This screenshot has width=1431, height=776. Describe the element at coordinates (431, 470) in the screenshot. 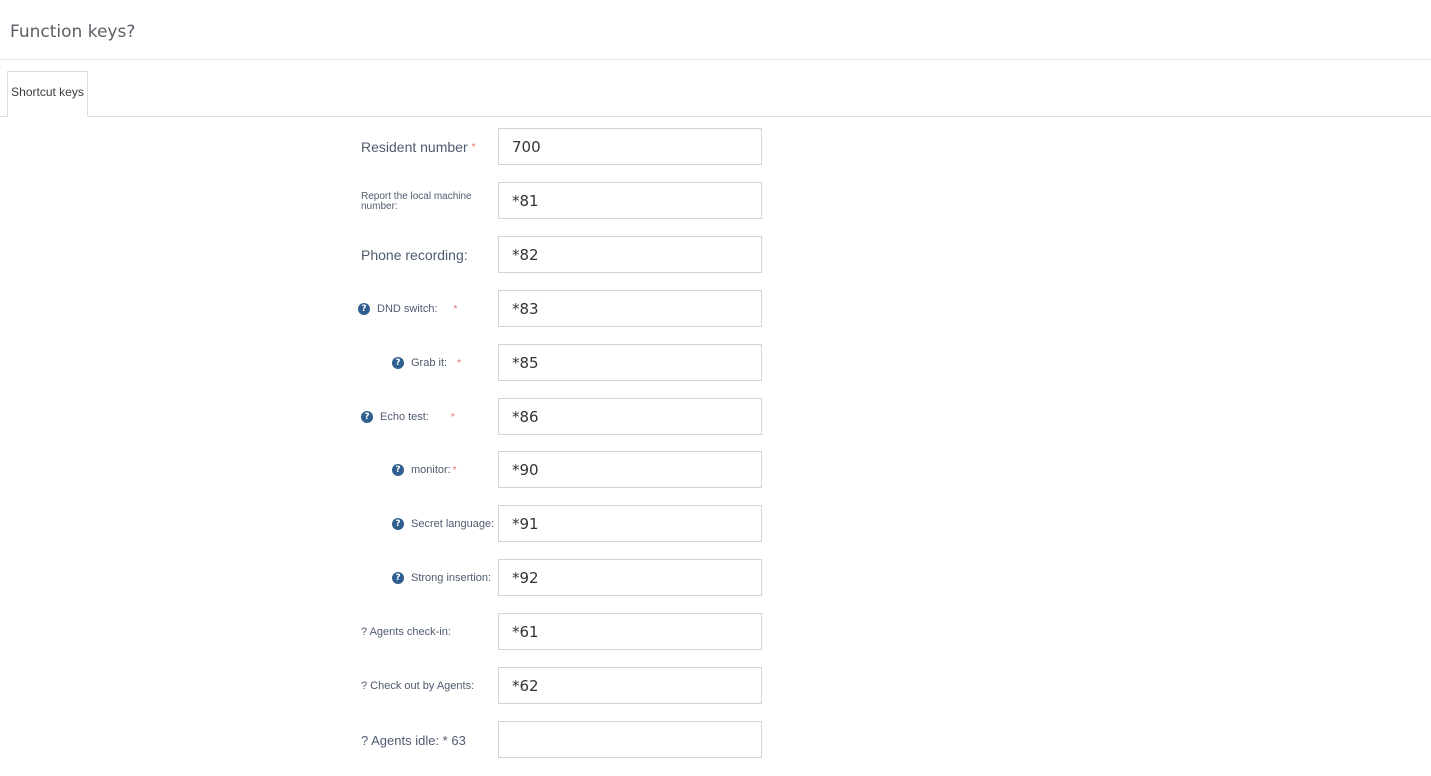

I see `label-text: monitor:` at that location.